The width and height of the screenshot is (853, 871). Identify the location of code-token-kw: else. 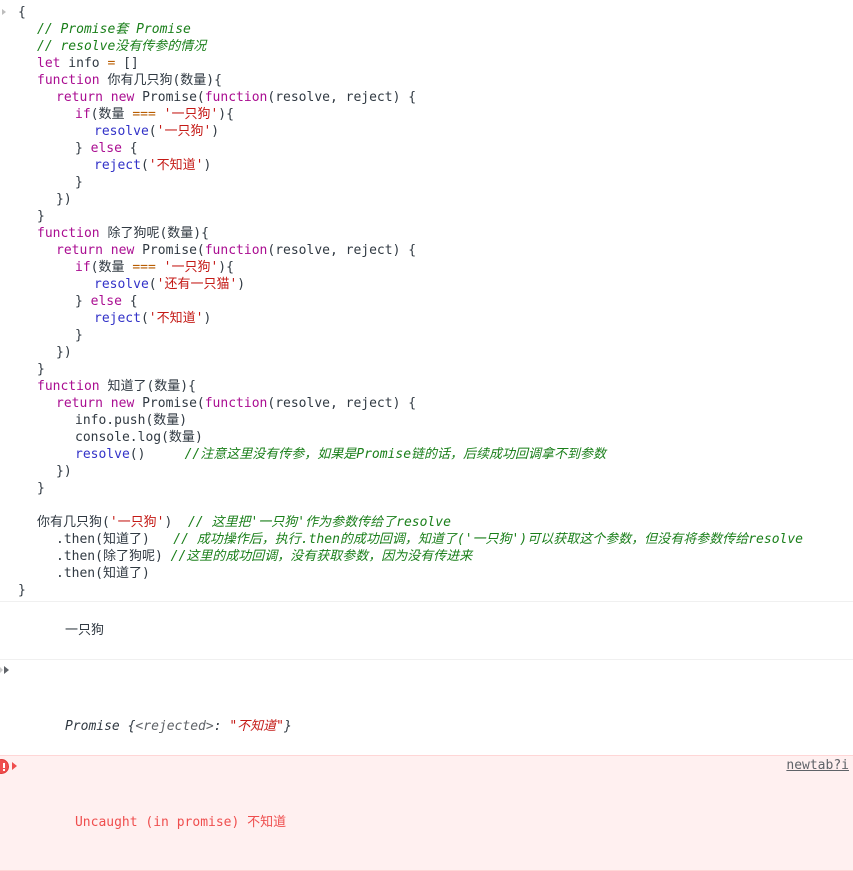
(106, 301).